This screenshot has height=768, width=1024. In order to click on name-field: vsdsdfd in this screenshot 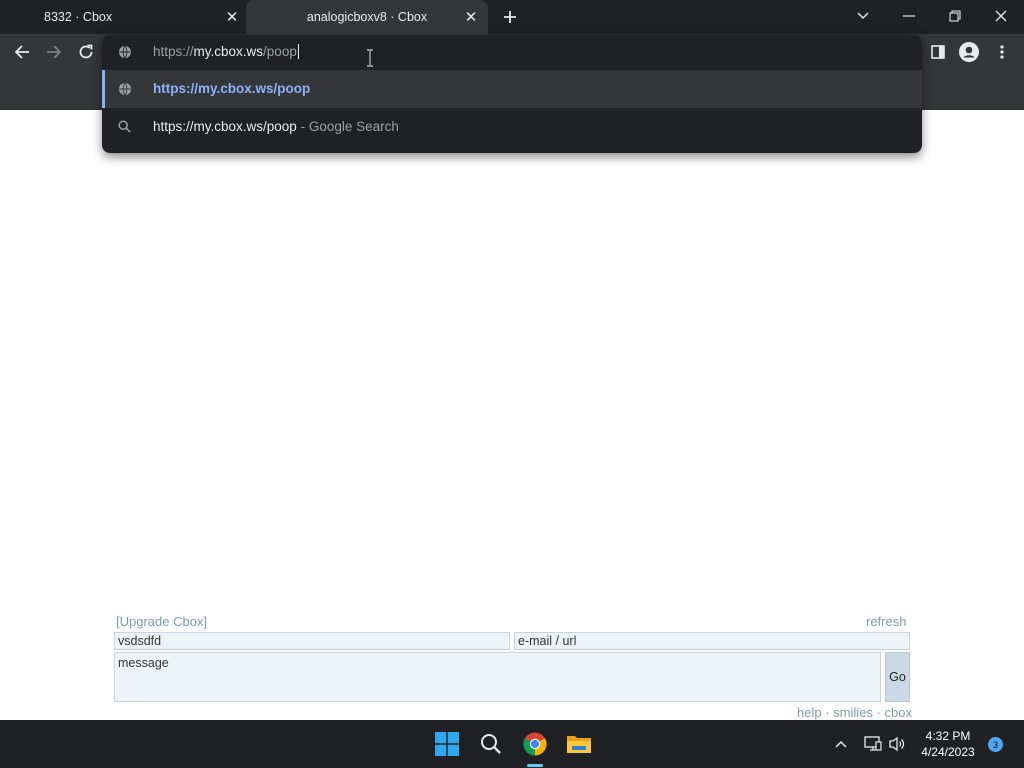, I will do `click(312, 641)`.